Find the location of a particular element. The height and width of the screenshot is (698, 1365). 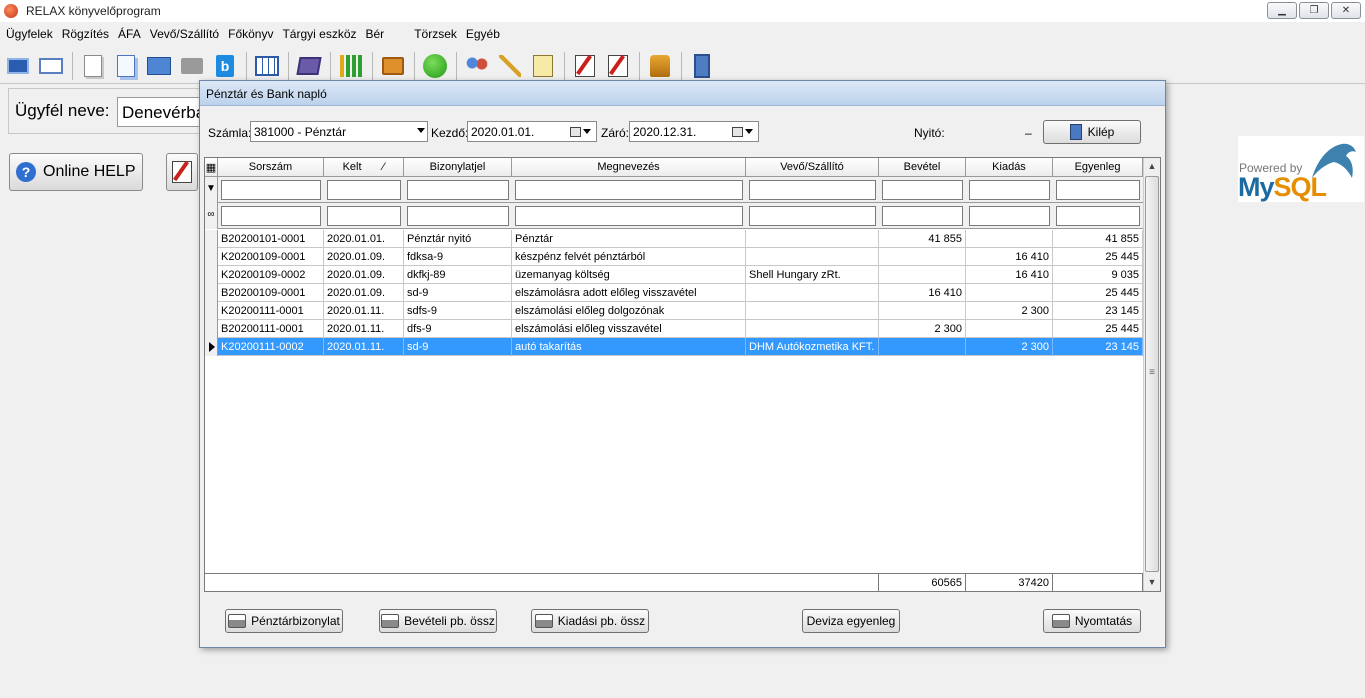

cell-bevetel: 2 300 is located at coordinates (922, 329).